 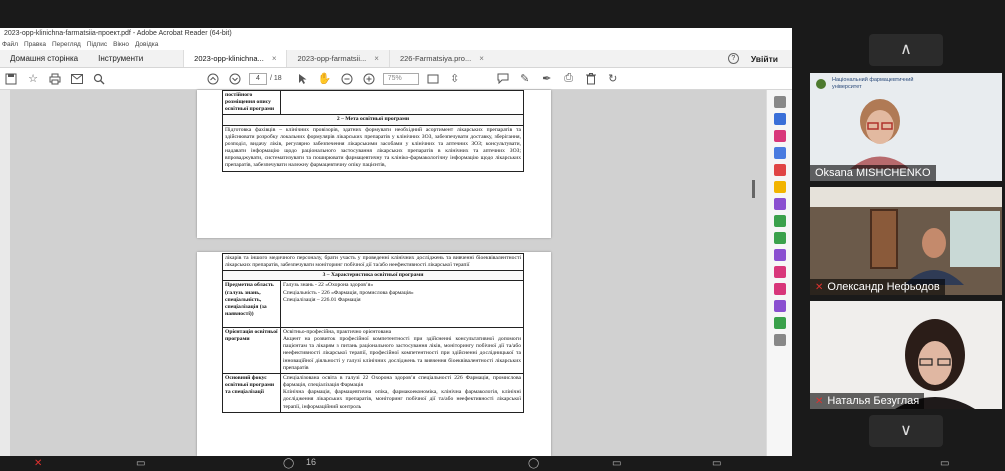 I want to click on mail-icon, so click(x=77, y=79).